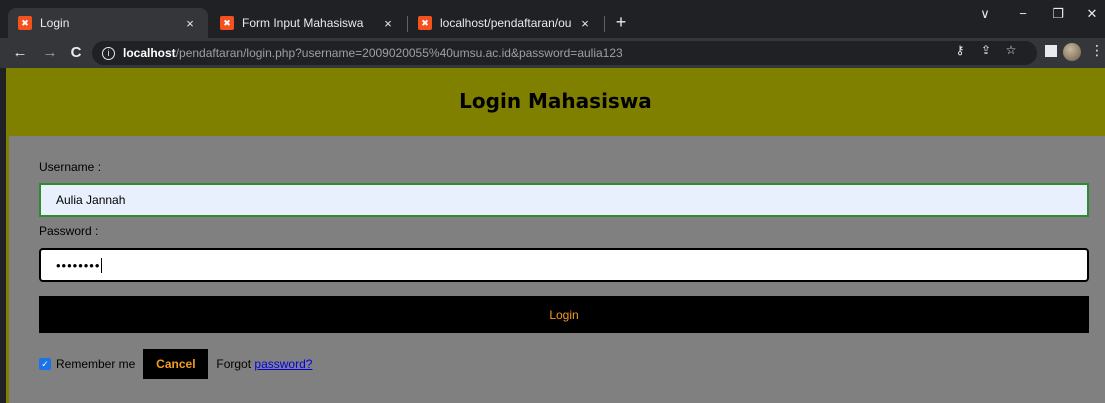 The image size is (1105, 403). I want to click on page-title: Login Mahasiswa, so click(555, 100).